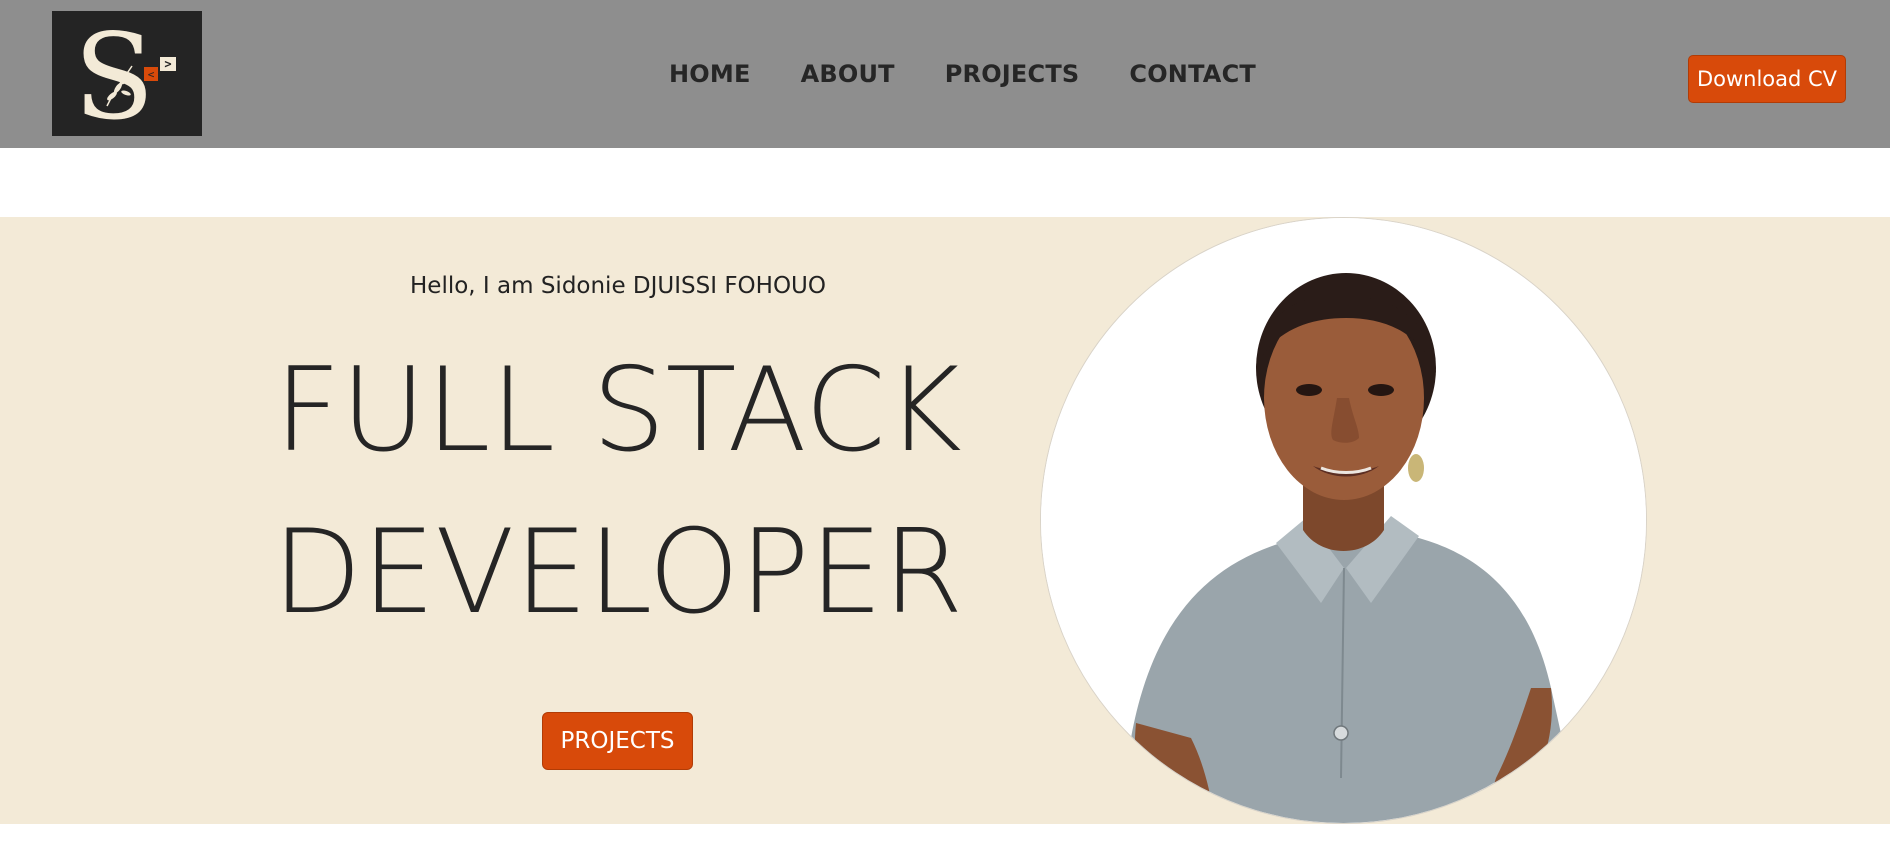  Describe the element at coordinates (1192, 74) in the screenshot. I see `nav-contact: CONTACT` at that location.